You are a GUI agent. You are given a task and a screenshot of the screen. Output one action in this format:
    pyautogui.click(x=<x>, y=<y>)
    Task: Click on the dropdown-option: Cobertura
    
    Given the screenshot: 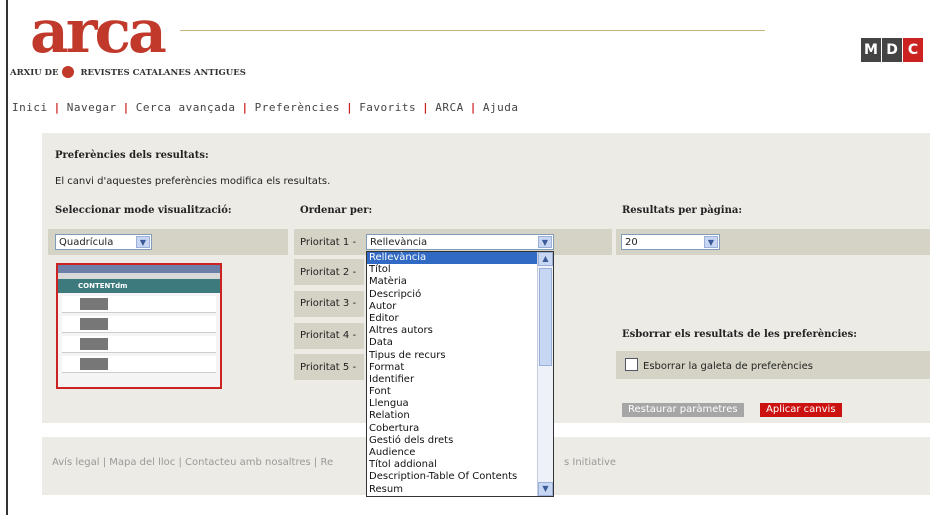 What is the action you would take?
    pyautogui.click(x=460, y=429)
    